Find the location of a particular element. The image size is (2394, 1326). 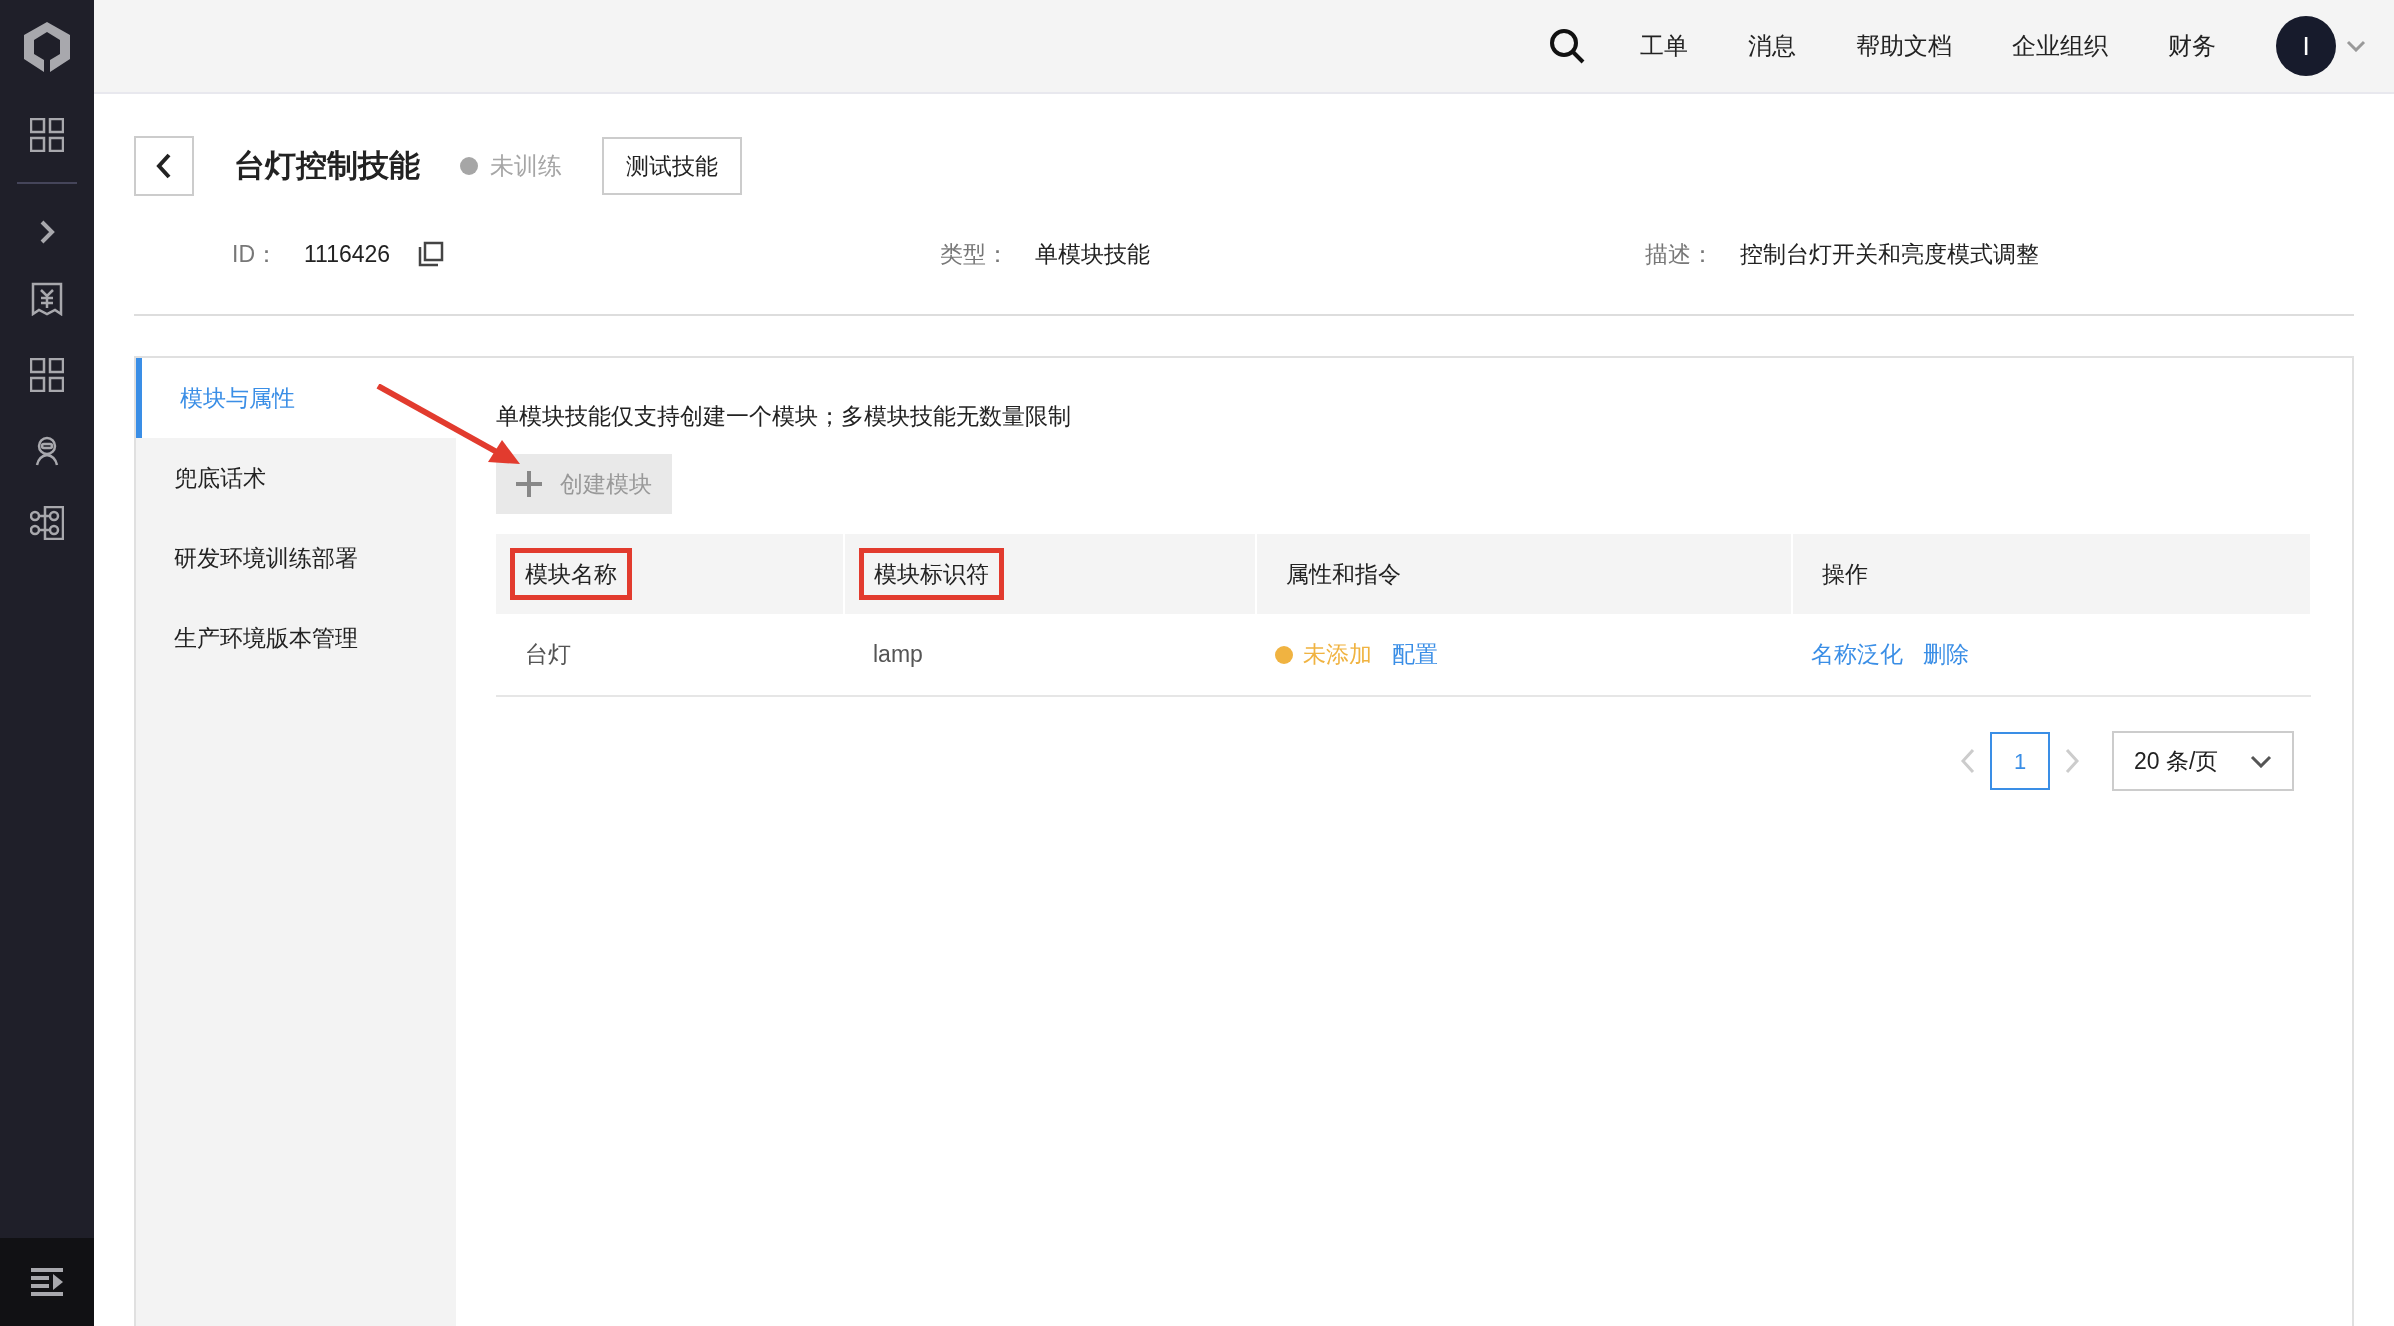

column-header: 操作 is located at coordinates (1845, 574).